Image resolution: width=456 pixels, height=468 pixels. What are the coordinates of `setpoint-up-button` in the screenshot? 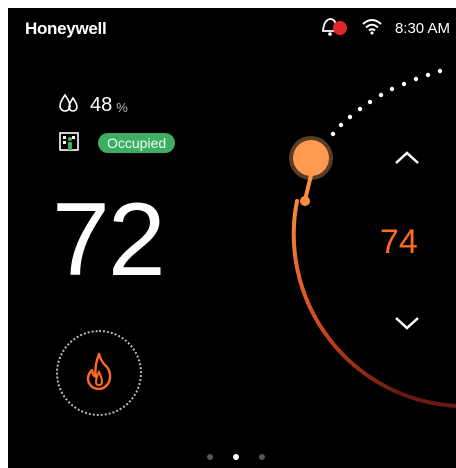 It's located at (407, 160).